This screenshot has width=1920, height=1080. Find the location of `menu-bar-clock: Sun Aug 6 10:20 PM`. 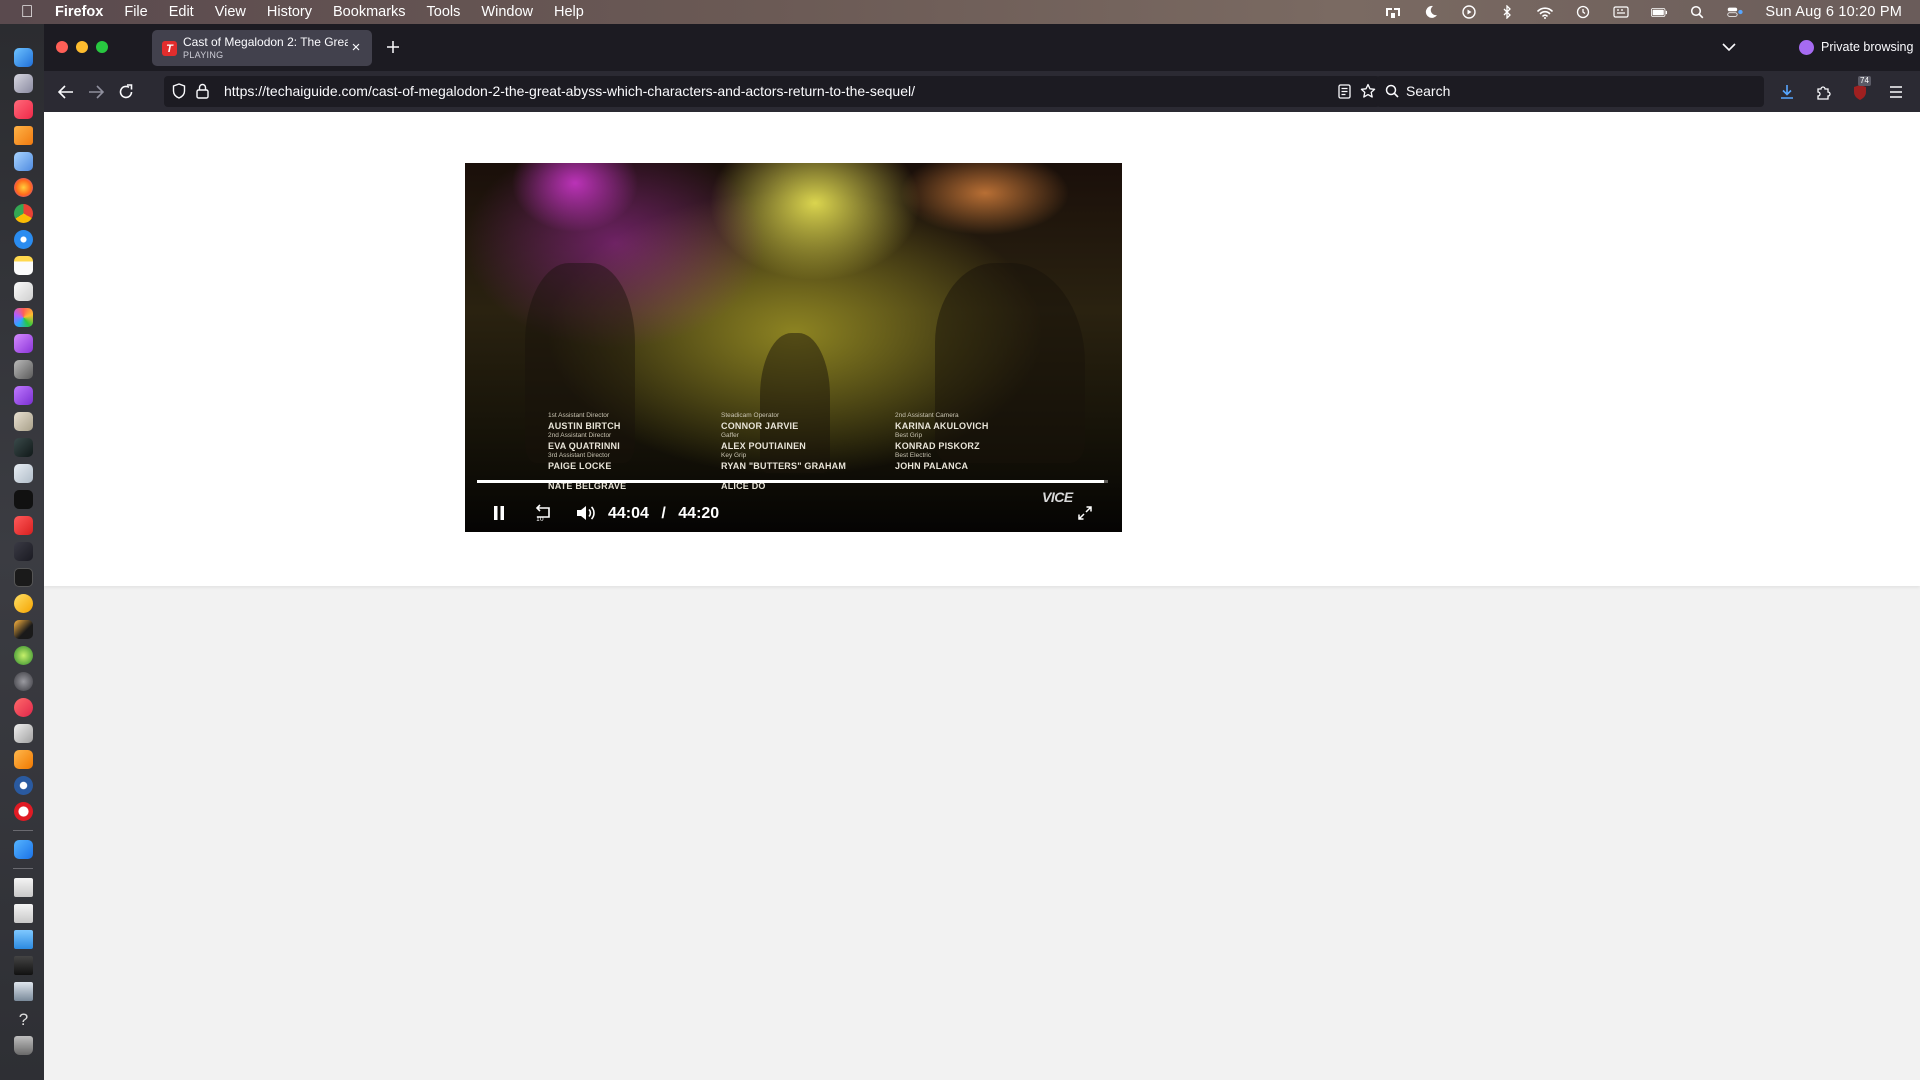

menu-bar-clock: Sun Aug 6 10:20 PM is located at coordinates (1833, 12).